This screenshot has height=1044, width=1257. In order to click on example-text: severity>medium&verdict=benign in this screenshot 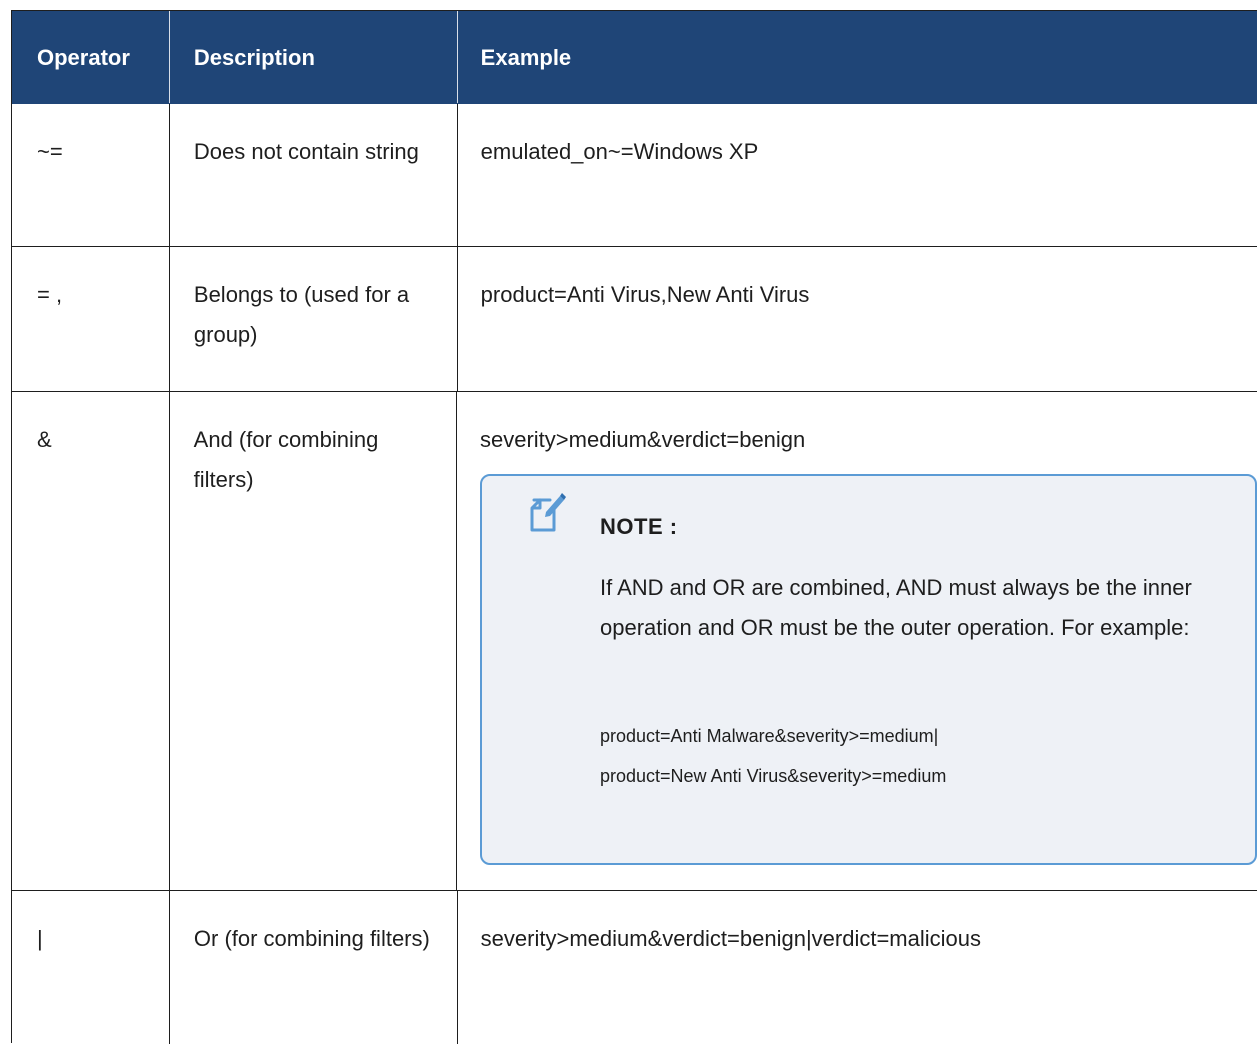, I will do `click(643, 439)`.